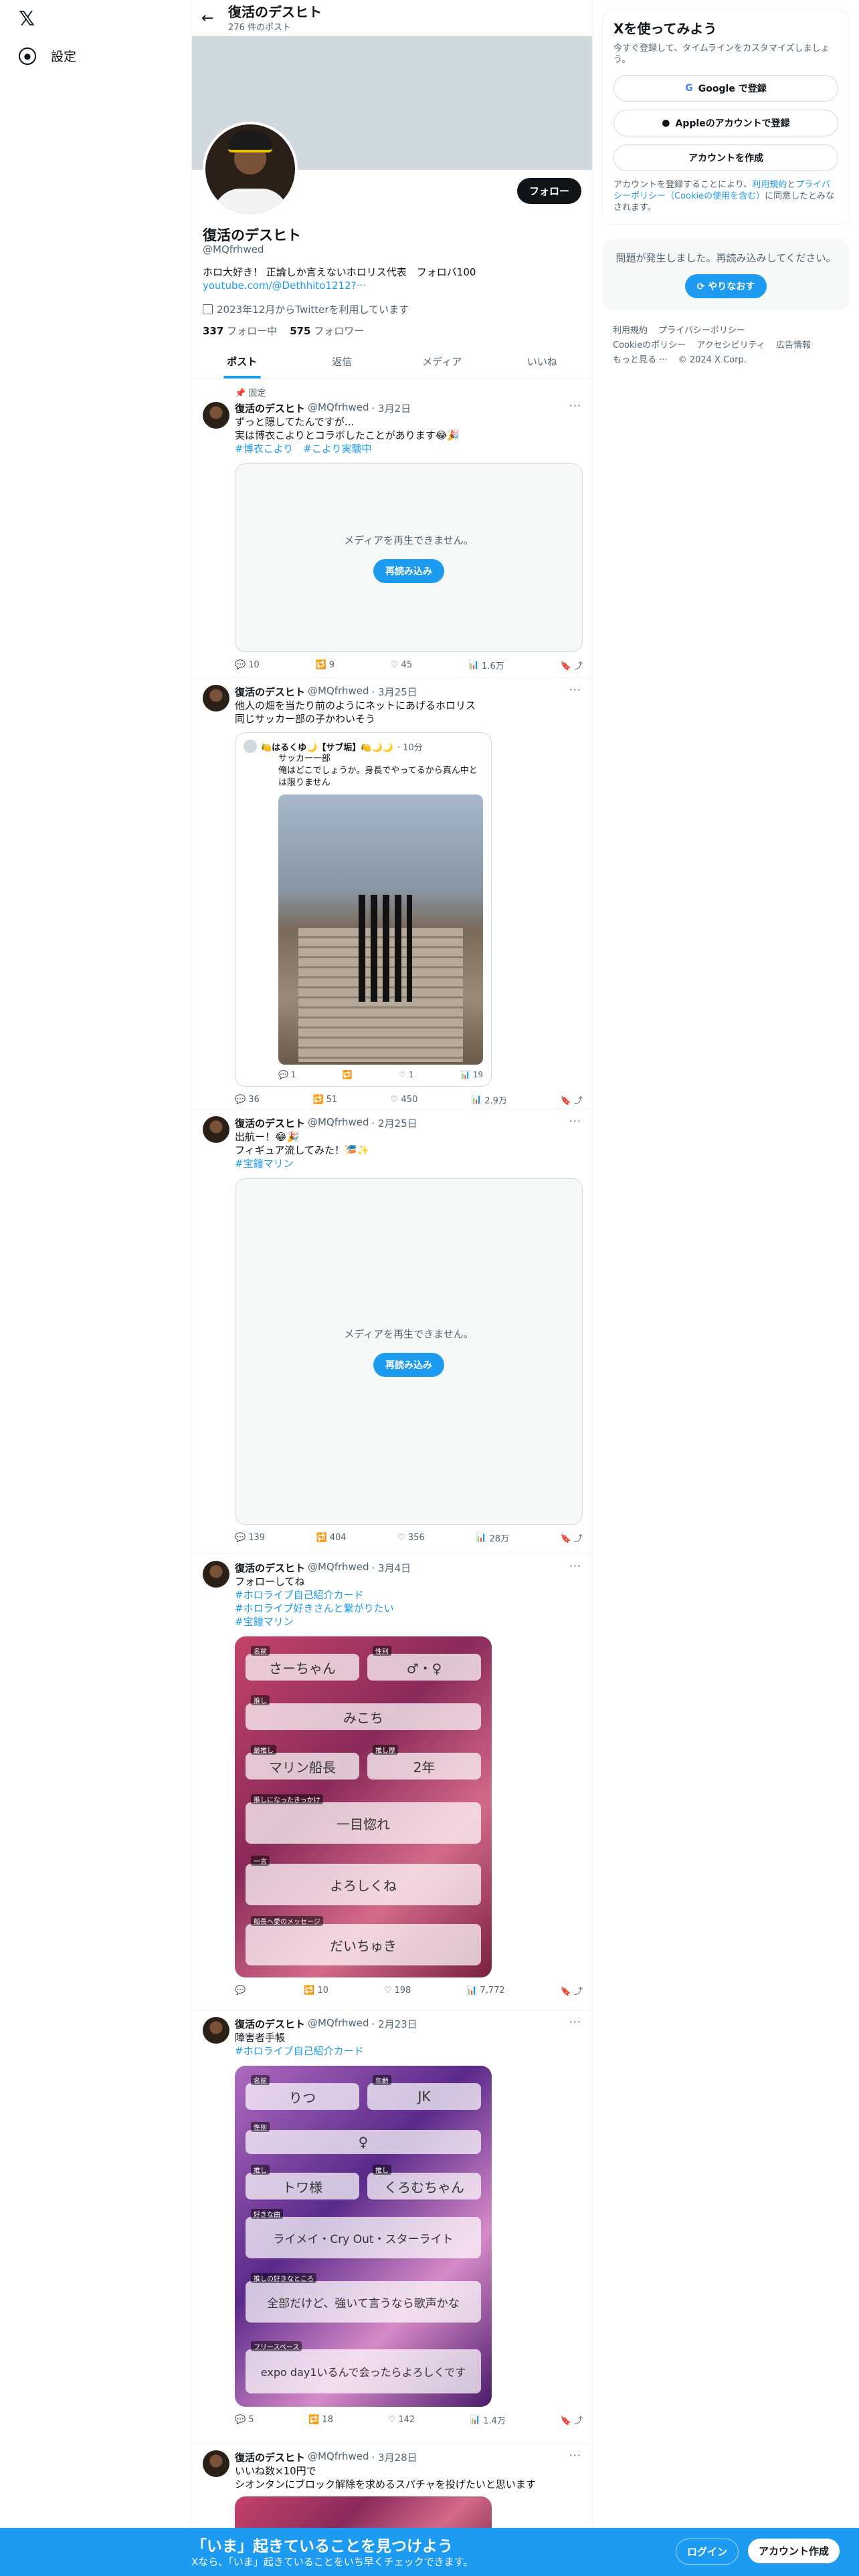  What do you see at coordinates (542, 362) in the screenshot?
I see `tab-likes: いいね` at bounding box center [542, 362].